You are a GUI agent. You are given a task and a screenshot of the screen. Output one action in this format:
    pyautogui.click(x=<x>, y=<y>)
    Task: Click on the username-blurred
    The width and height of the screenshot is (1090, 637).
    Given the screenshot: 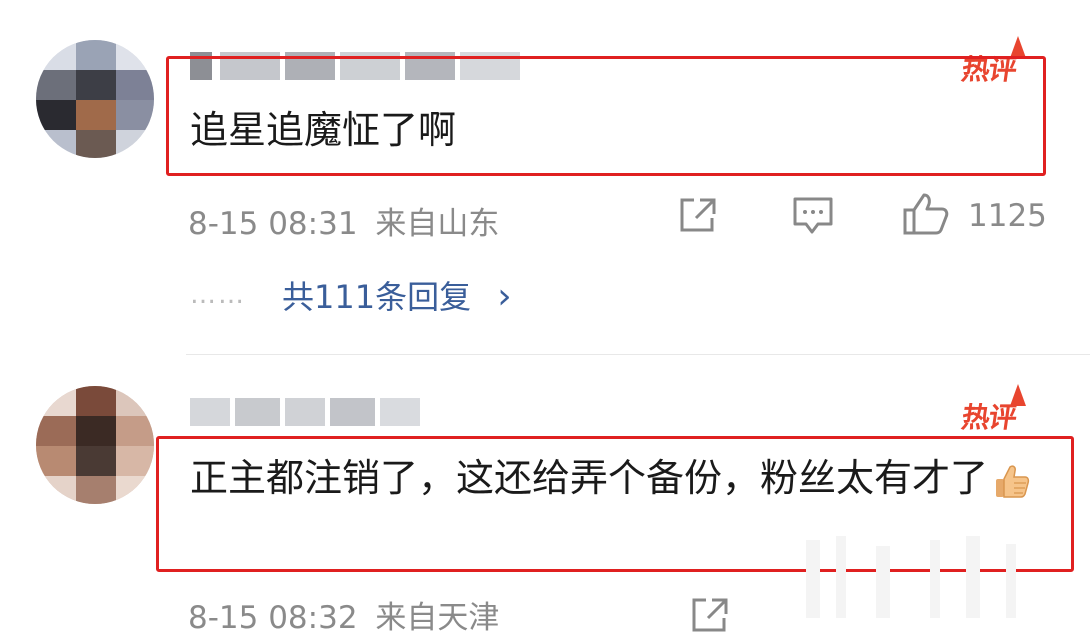 What is the action you would take?
    pyautogui.click(x=305, y=412)
    